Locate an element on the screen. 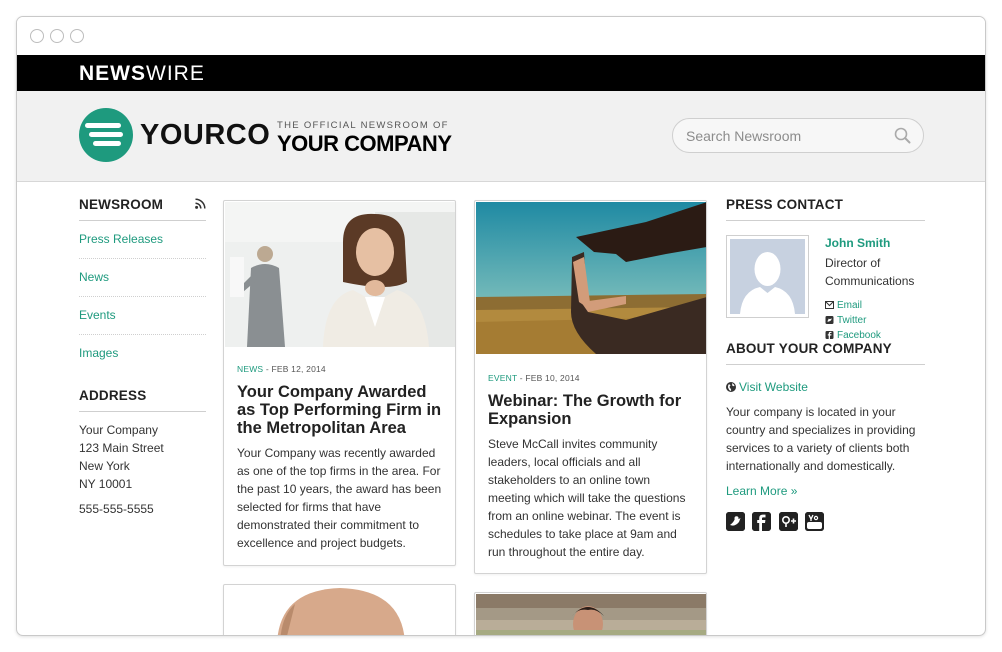  yourco-logo-icon is located at coordinates (106, 135).